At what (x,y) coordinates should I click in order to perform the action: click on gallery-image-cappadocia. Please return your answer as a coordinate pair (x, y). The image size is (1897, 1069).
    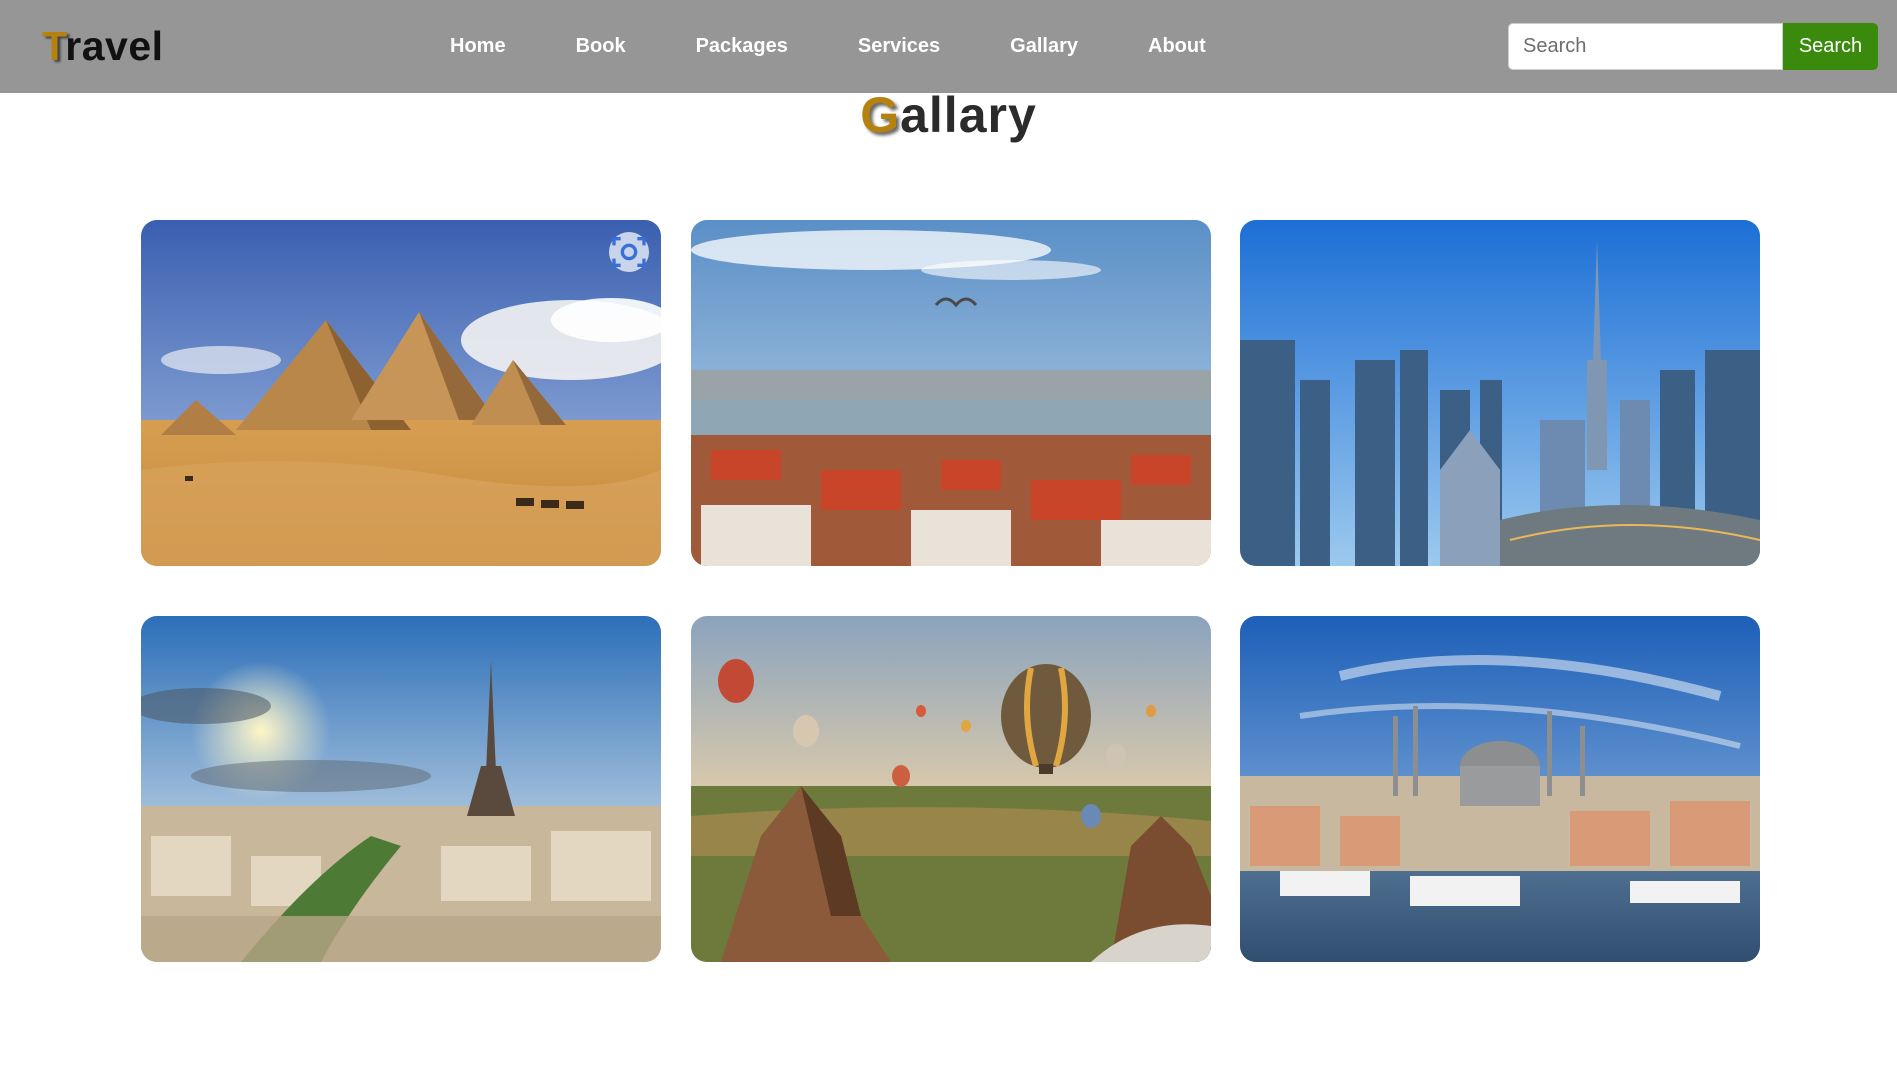
    Looking at the image, I should click on (951, 789).